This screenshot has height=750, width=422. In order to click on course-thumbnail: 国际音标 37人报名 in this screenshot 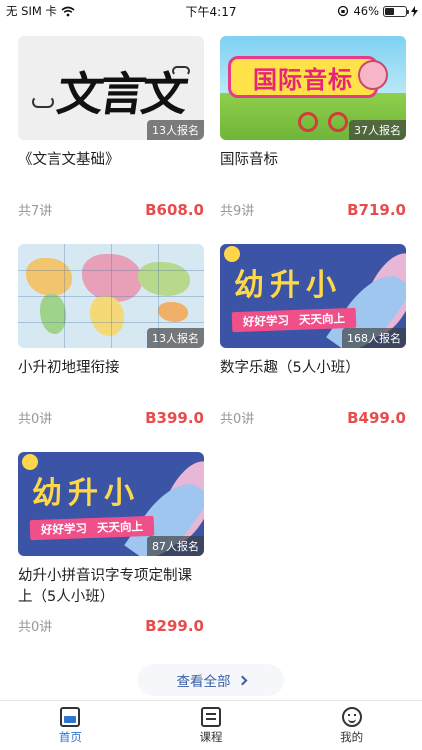, I will do `click(313, 88)`.